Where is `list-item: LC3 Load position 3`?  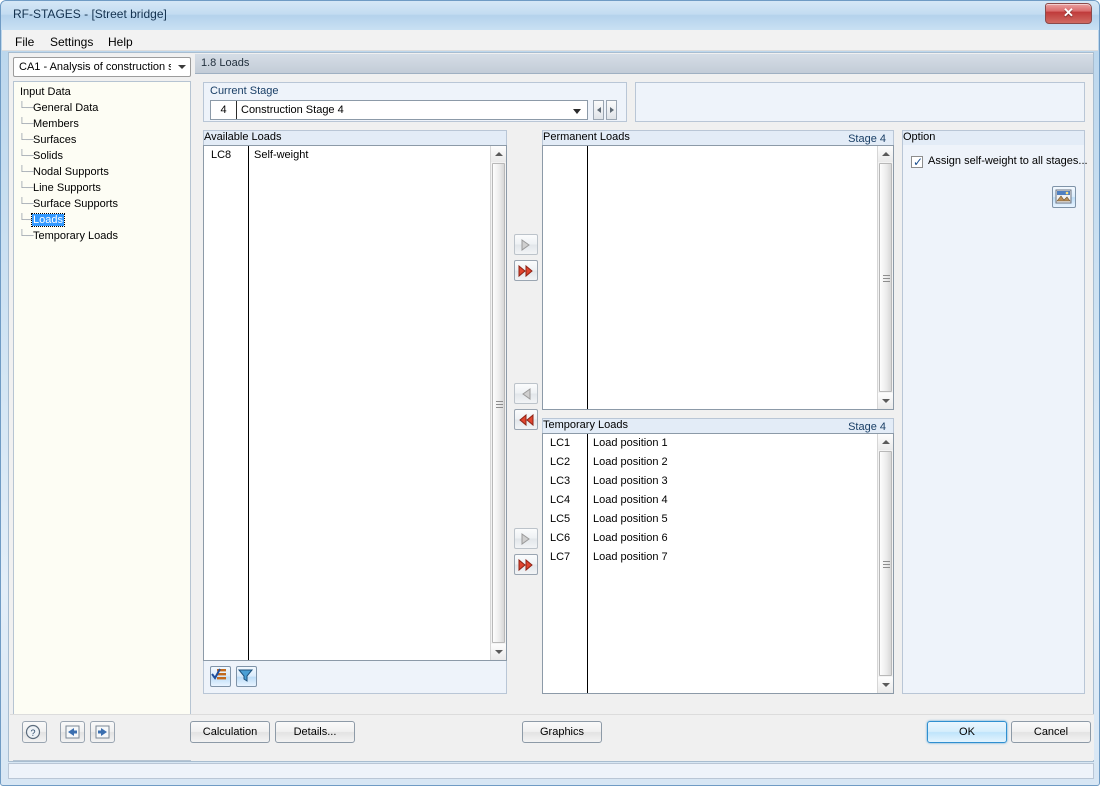
list-item: LC3 Load position 3 is located at coordinates (718, 481).